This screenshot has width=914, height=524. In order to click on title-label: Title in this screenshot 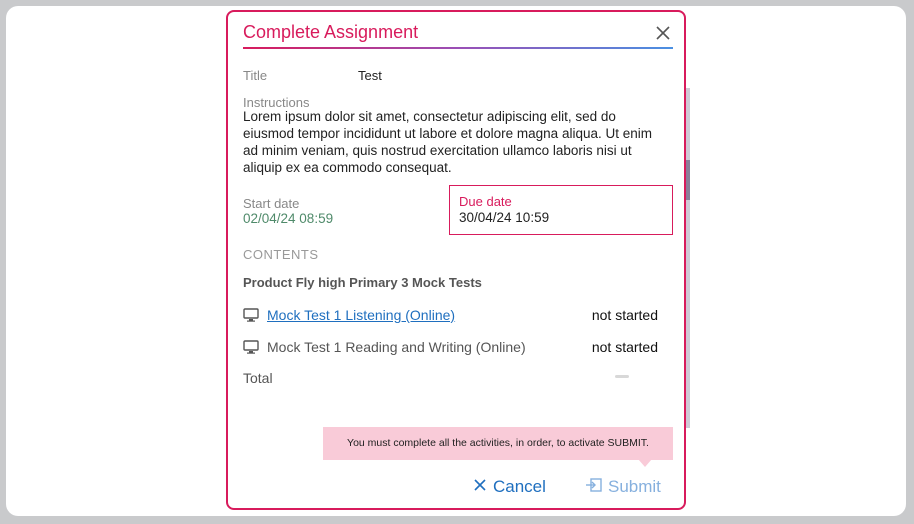, I will do `click(255, 75)`.